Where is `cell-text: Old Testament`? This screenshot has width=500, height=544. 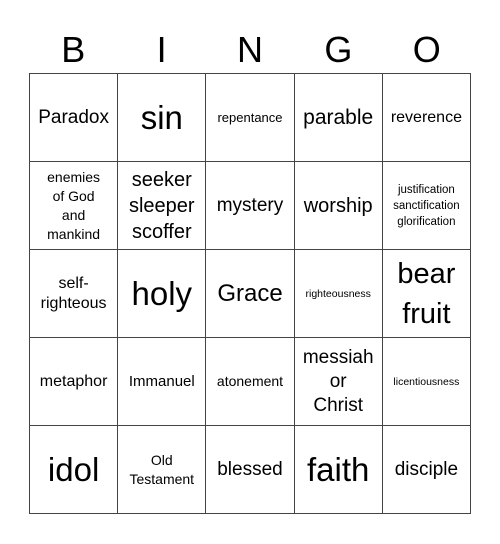
cell-text: Old Testament is located at coordinates (162, 469).